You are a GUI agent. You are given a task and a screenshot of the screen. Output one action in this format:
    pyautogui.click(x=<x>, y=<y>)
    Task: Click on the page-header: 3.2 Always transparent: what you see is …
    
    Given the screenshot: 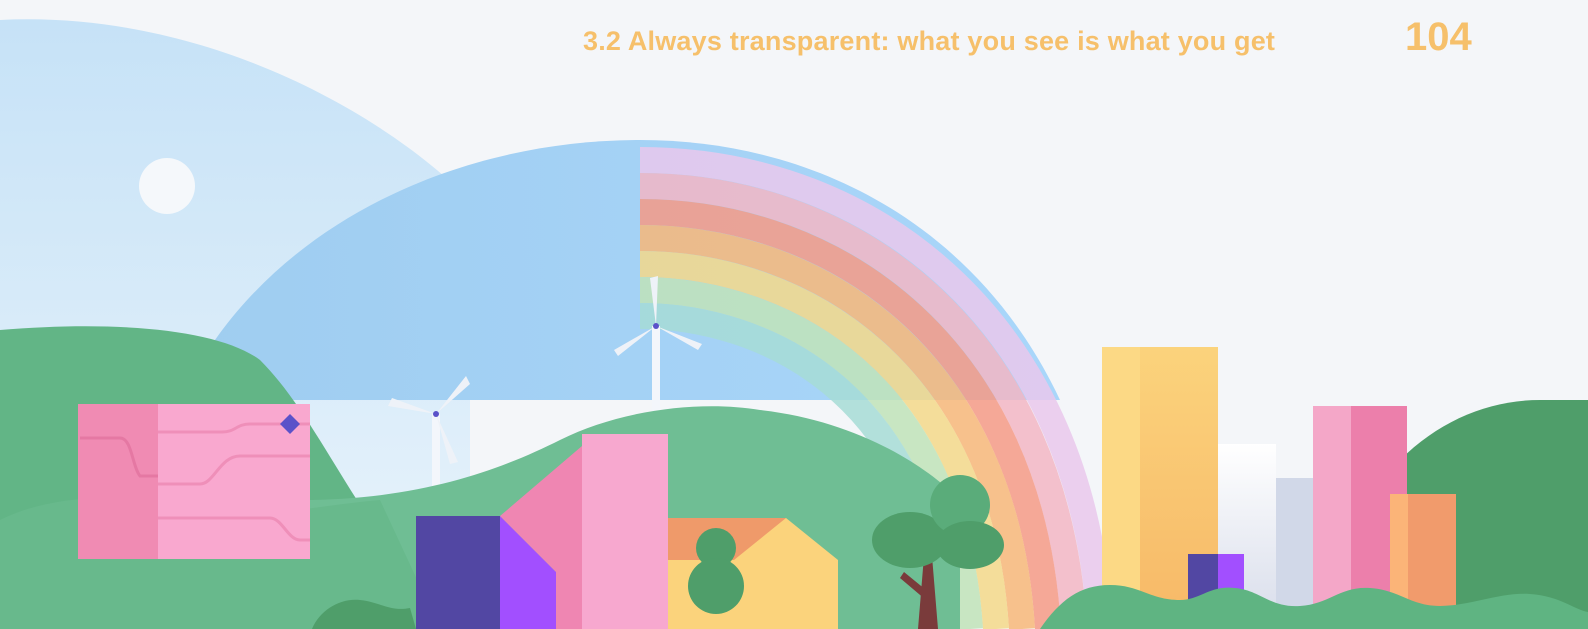 What is the action you would take?
    pyautogui.click(x=794, y=44)
    